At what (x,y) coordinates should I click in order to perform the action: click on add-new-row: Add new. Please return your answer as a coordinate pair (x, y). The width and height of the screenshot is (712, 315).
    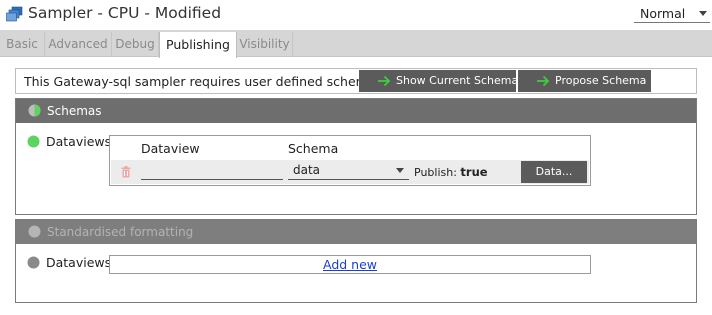
    Looking at the image, I should click on (350, 264).